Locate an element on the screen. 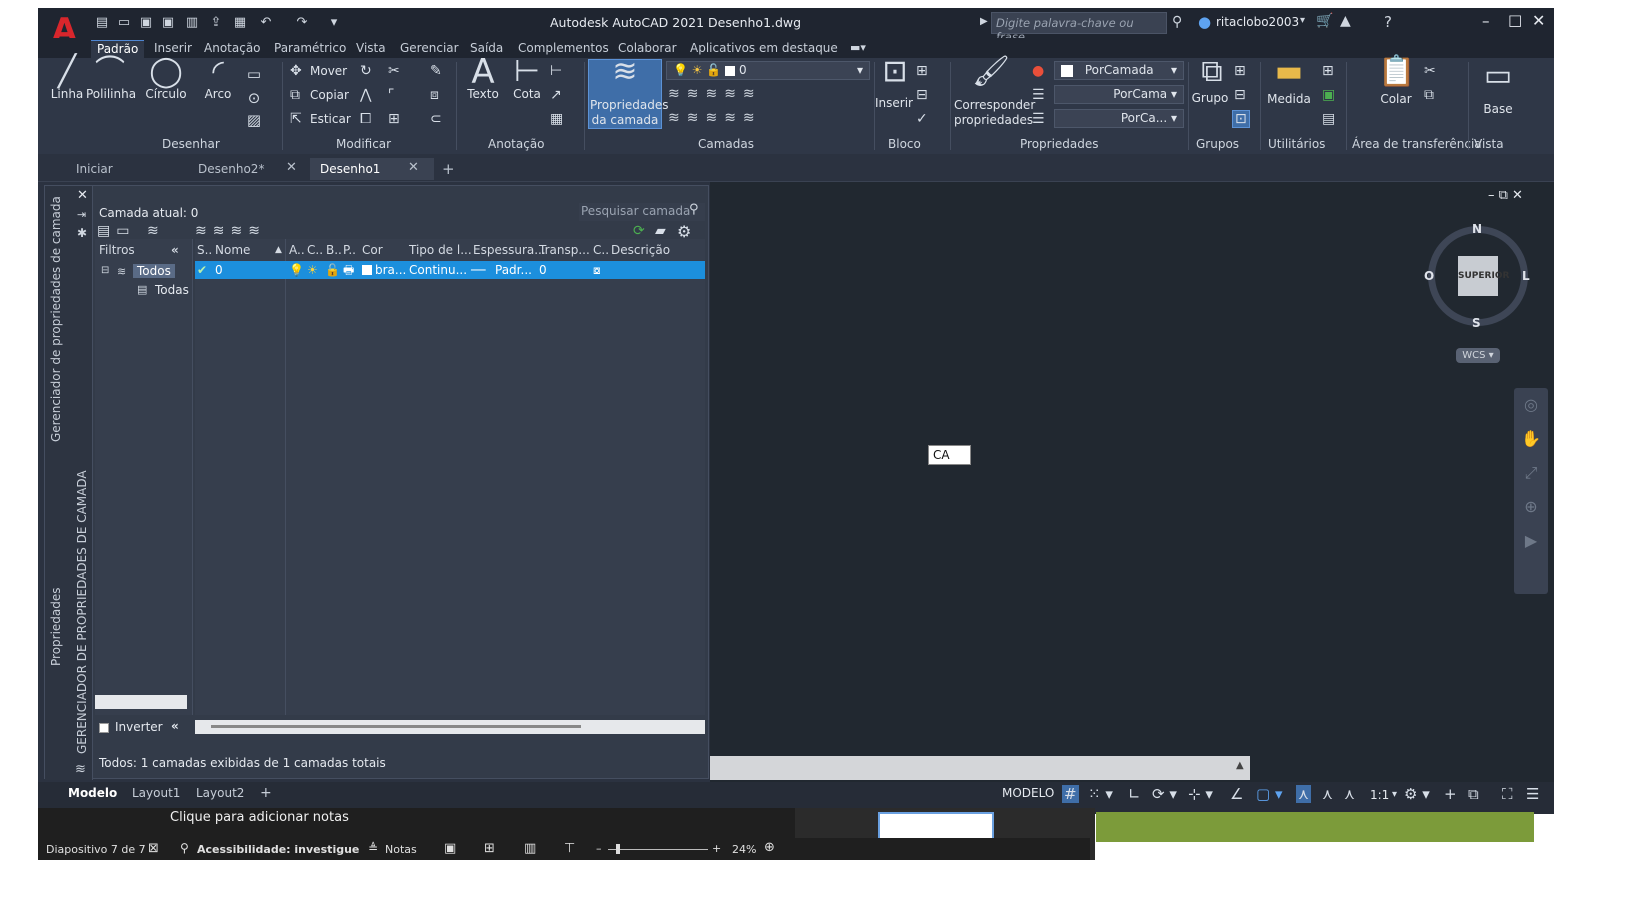 The width and height of the screenshot is (1644, 899). move-icon: ✥ is located at coordinates (296, 71).